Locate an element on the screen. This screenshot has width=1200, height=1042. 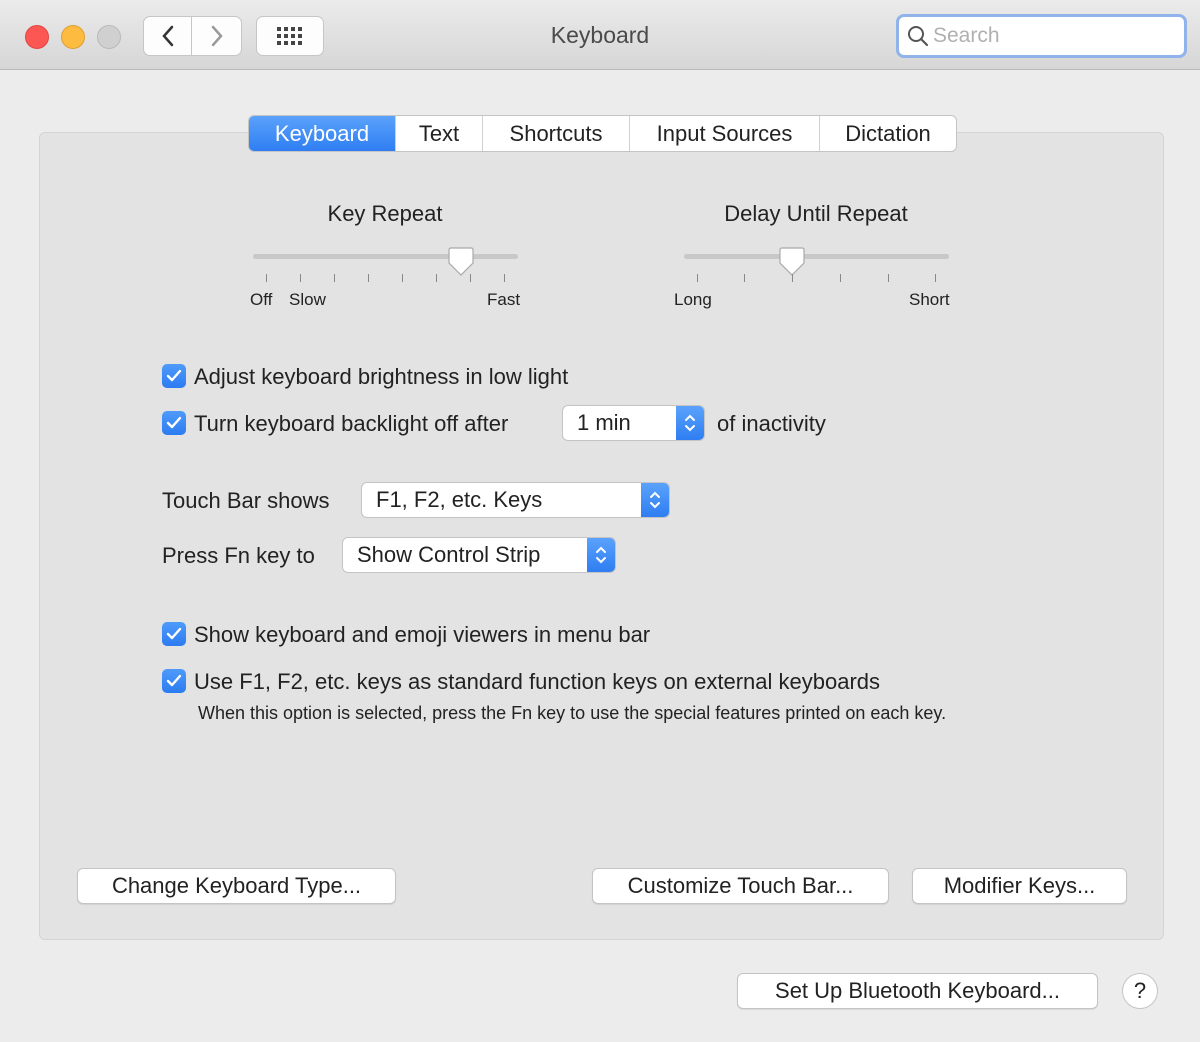
tab-keyboard: Keyboard is located at coordinates (322, 133).